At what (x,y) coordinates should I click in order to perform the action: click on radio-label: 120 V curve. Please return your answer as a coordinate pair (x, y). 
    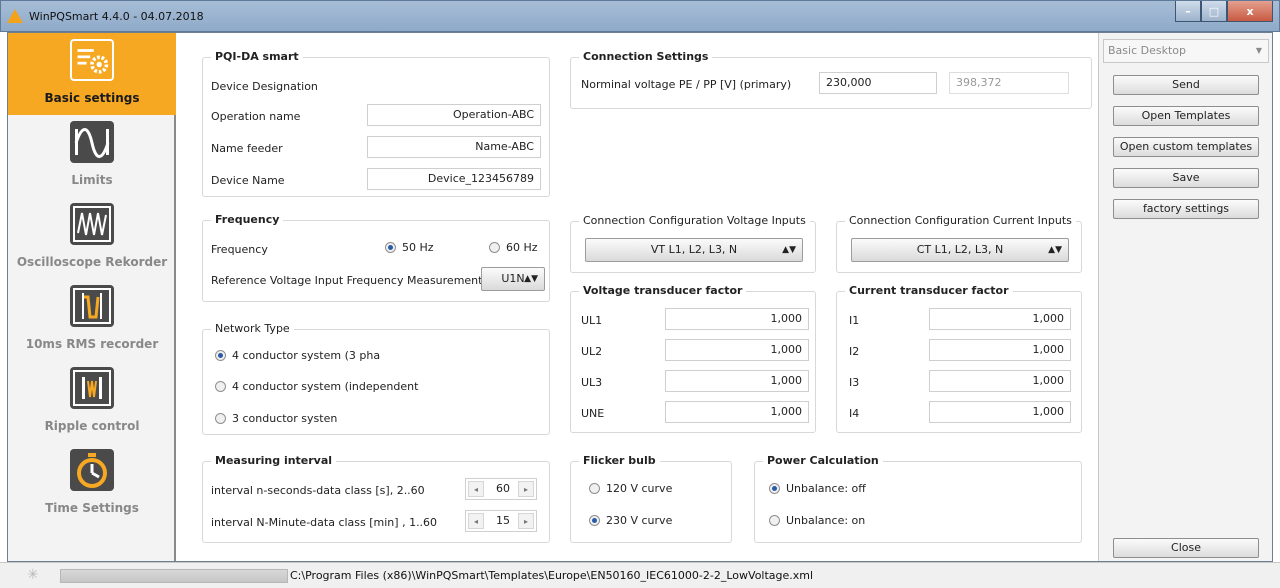
    Looking at the image, I should click on (639, 488).